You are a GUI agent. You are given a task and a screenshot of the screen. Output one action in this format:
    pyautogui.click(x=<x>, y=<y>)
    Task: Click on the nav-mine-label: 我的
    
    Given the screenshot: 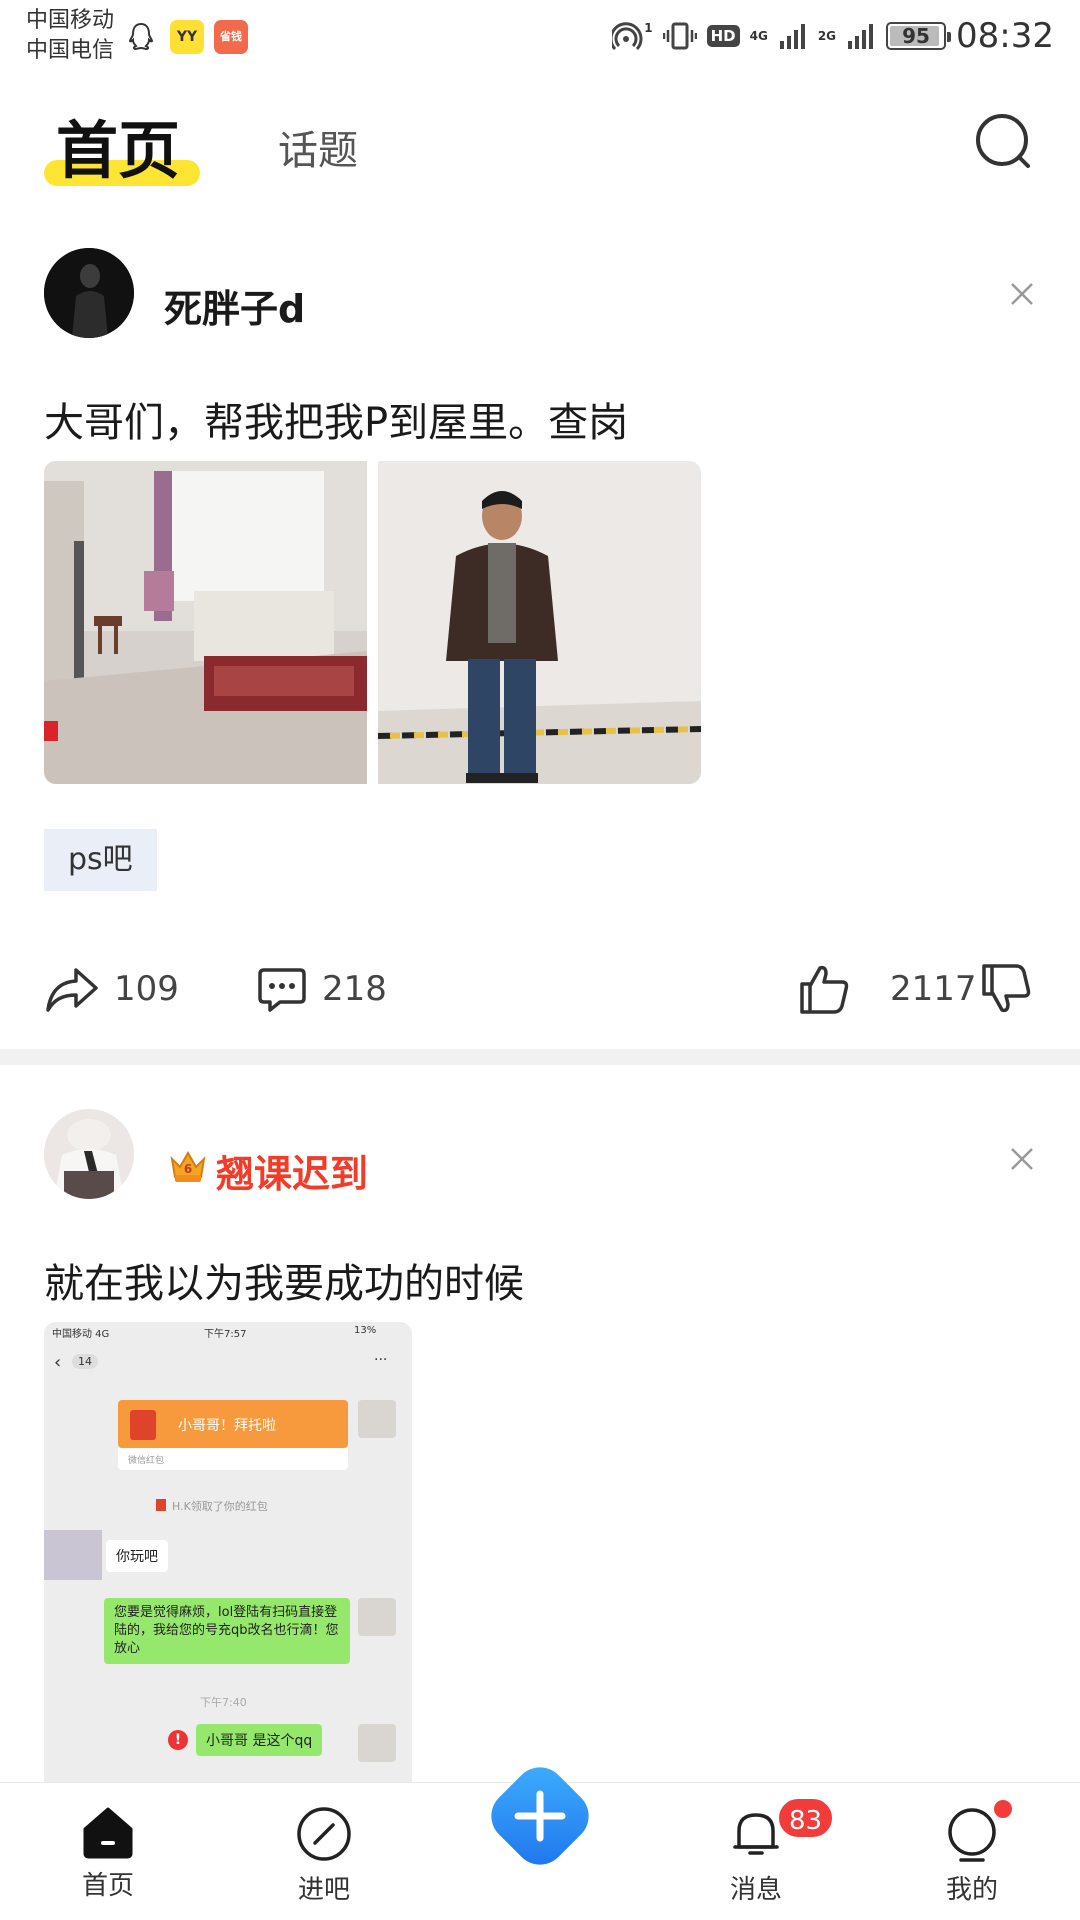 What is the action you would take?
    pyautogui.click(x=971, y=1890)
    